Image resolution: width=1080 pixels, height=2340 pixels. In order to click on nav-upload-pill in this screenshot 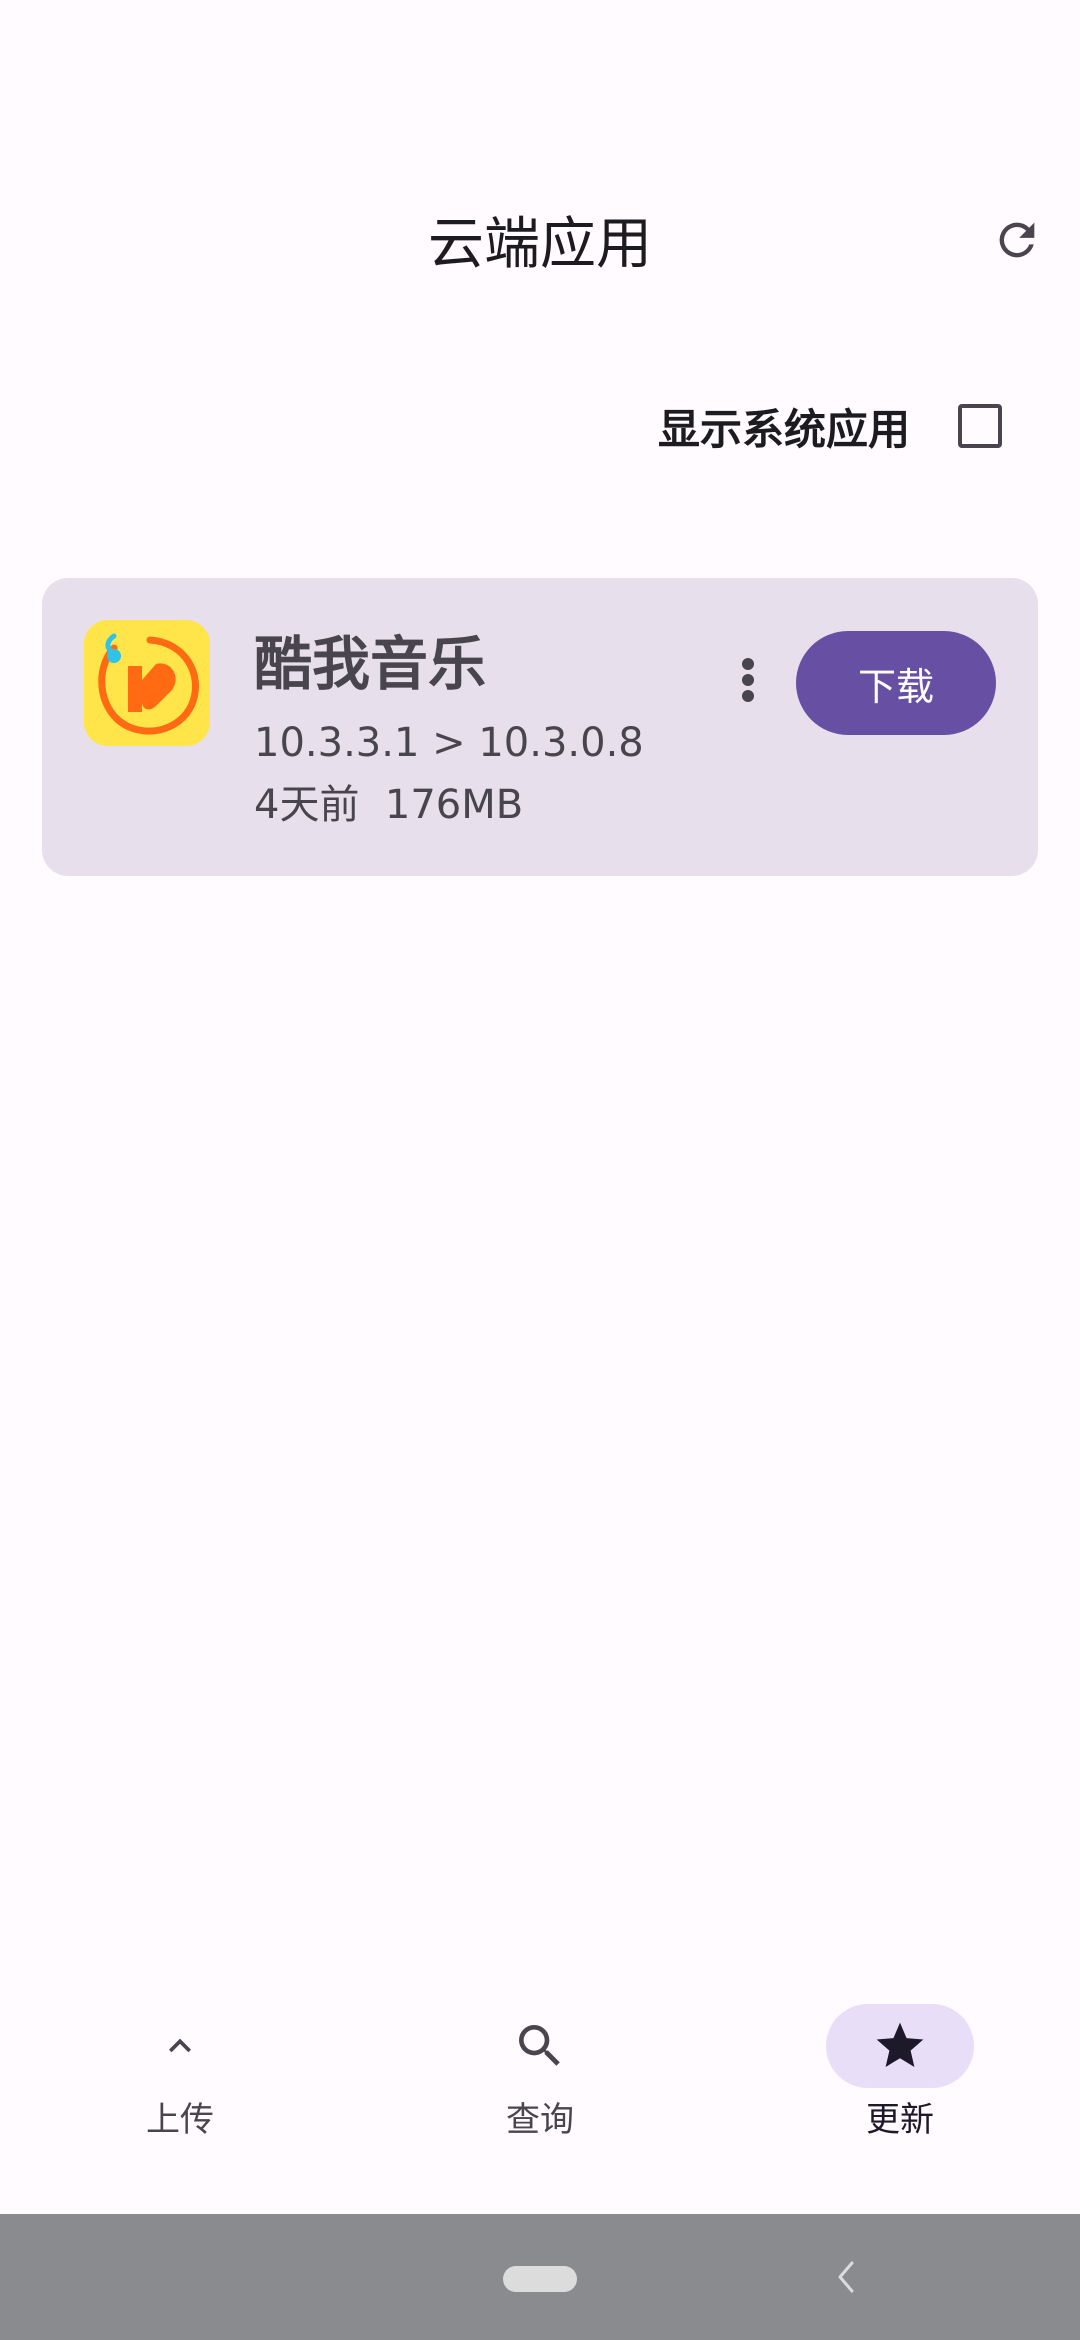, I will do `click(180, 2046)`.